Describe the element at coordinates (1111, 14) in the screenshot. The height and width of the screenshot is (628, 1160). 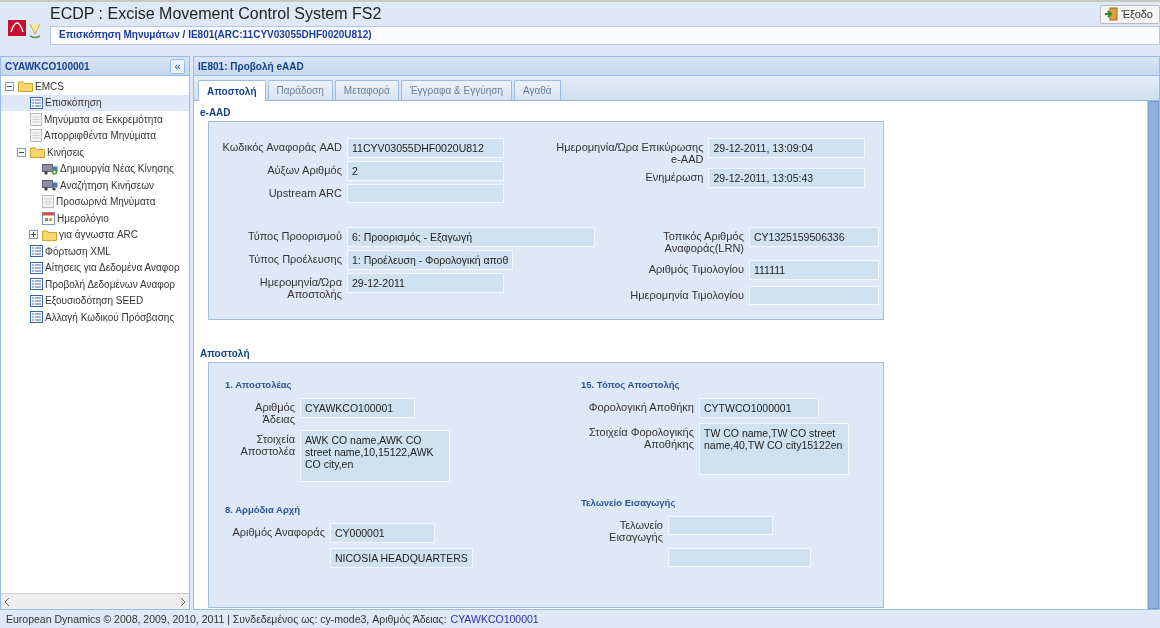
I see `exit-door-icon` at that location.